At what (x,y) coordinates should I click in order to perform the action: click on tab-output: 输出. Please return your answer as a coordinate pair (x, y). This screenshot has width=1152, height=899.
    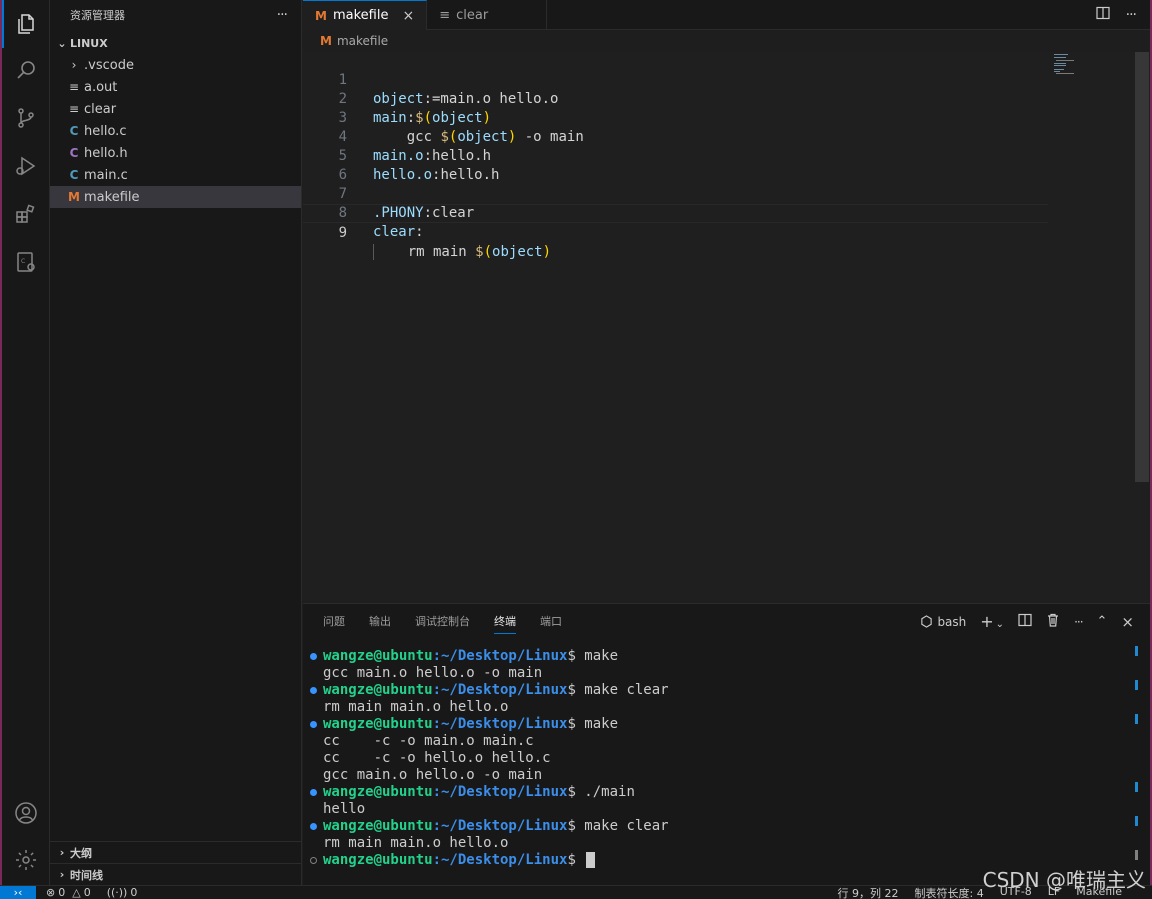
    Looking at the image, I should click on (380, 621).